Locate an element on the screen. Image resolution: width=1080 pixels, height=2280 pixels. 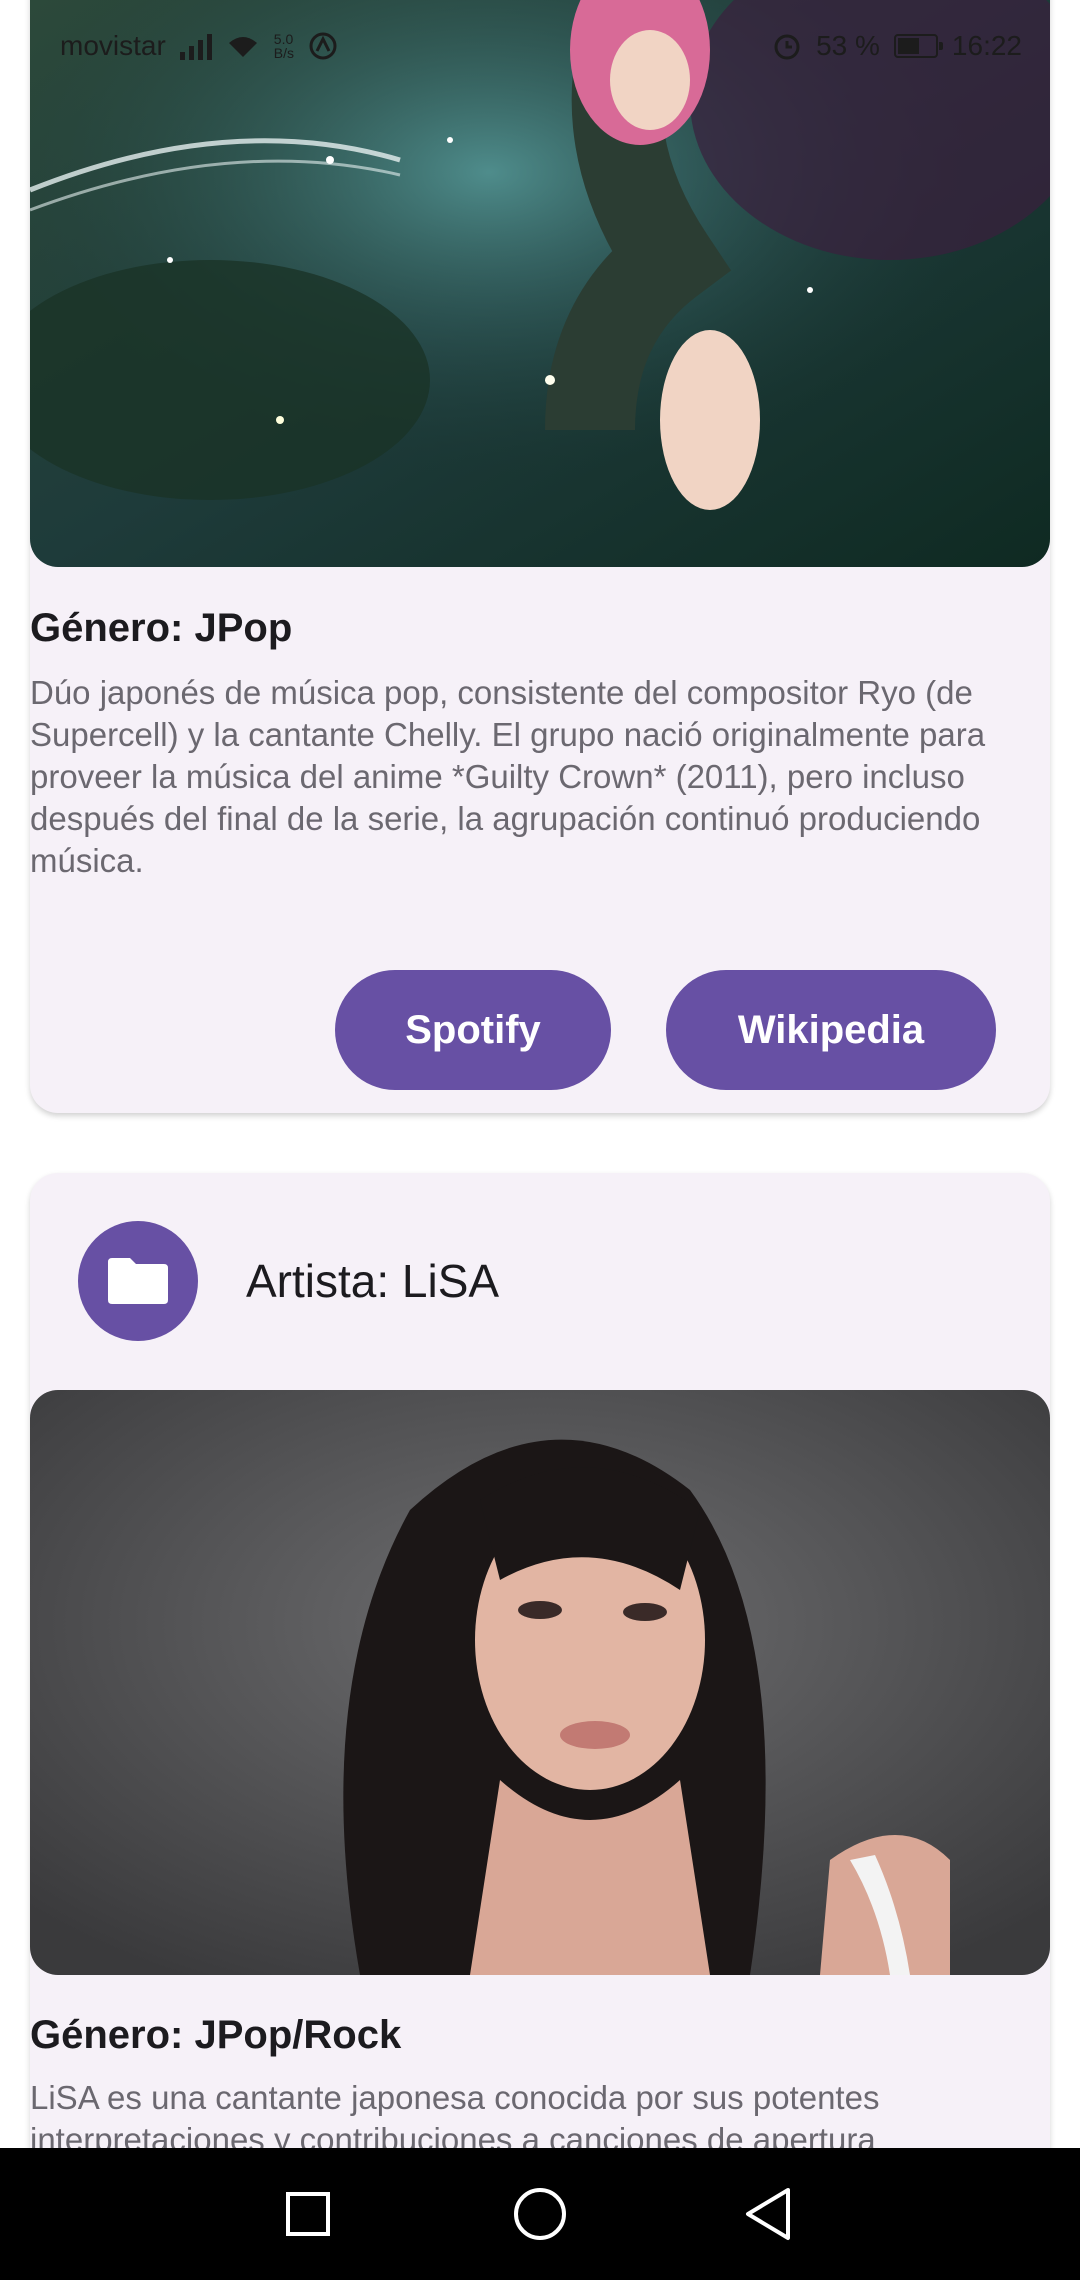
speed-value: 5.0 is located at coordinates (283, 39).